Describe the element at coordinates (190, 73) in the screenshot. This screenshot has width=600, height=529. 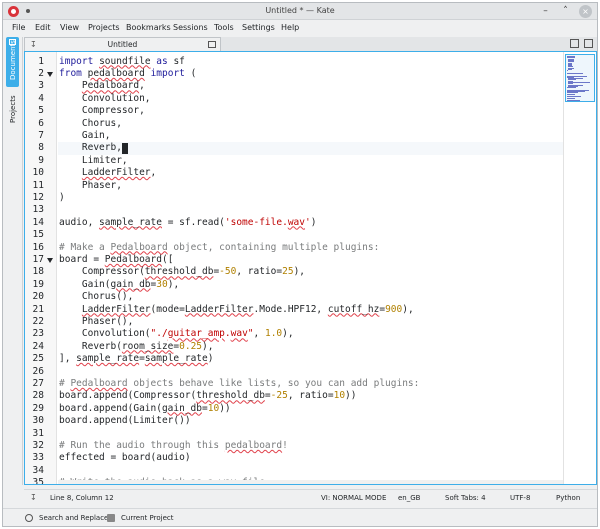
I see `code-token: (` at that location.